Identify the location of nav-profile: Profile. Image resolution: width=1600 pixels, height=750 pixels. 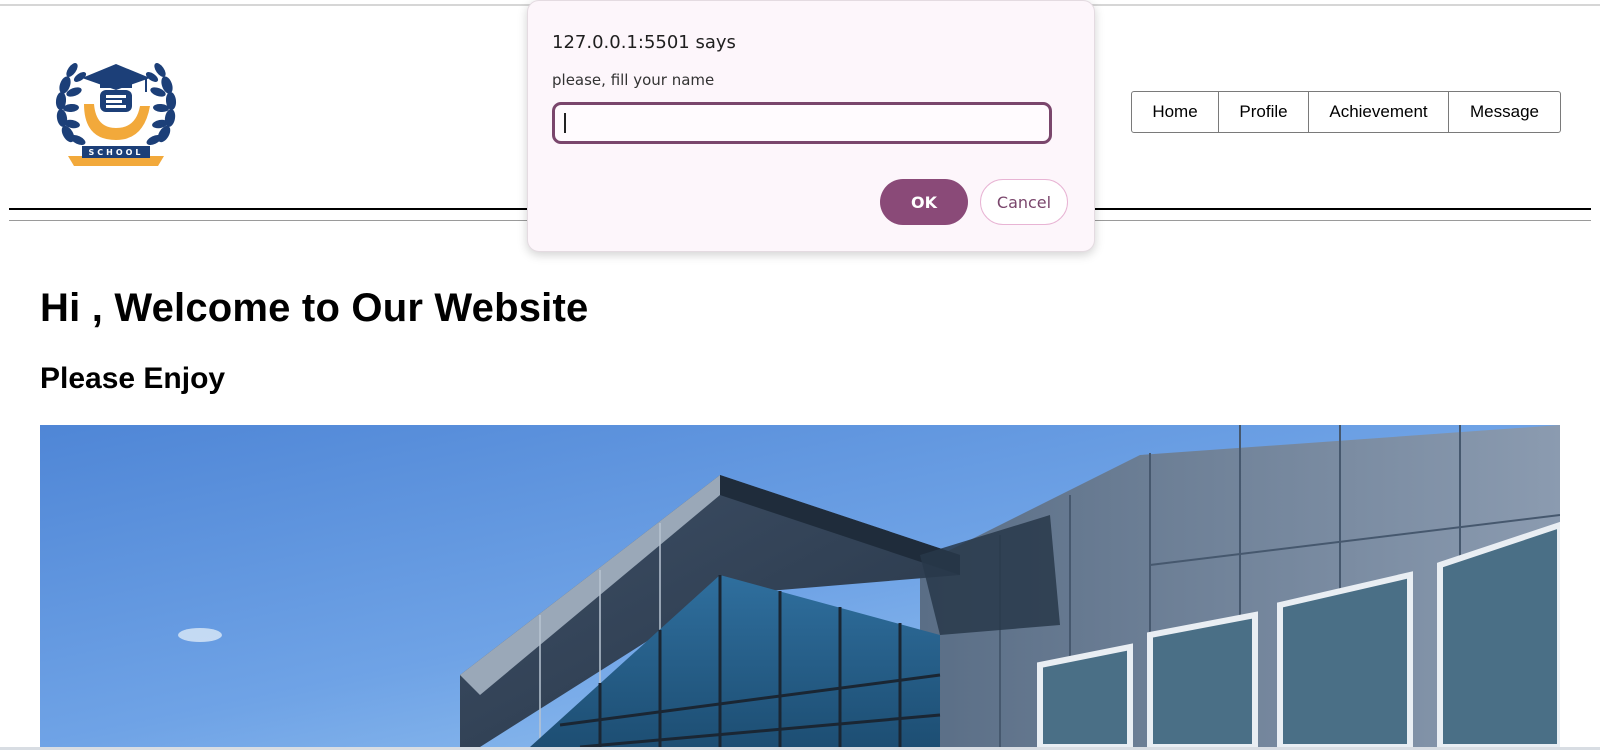
(1264, 112).